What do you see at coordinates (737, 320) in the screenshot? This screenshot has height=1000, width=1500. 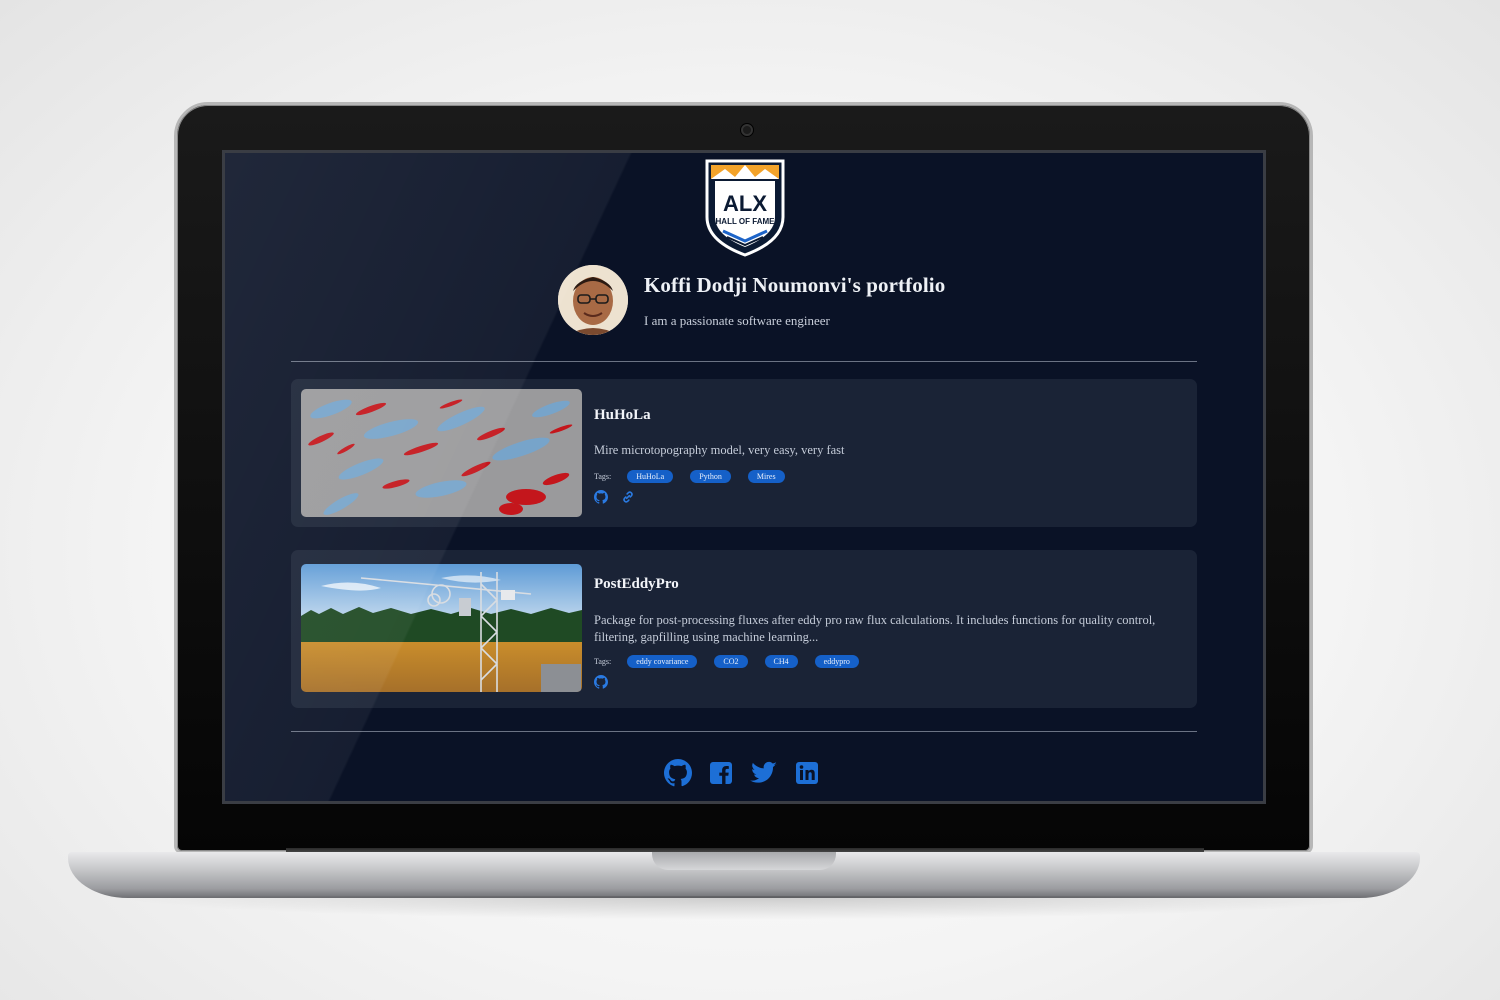 I see `page-subtitle: I am a passionate software engineer` at bounding box center [737, 320].